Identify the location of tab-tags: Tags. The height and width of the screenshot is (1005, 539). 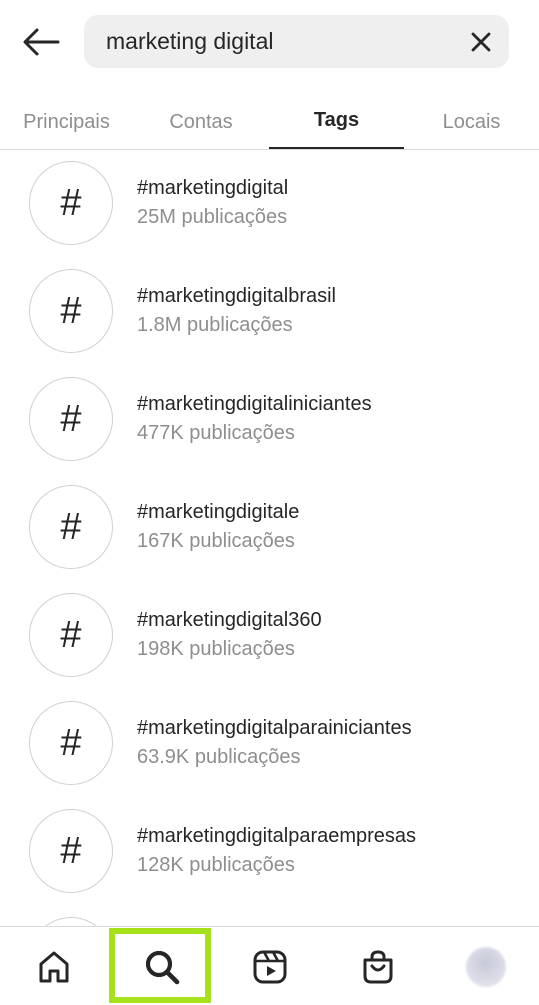
(336, 121).